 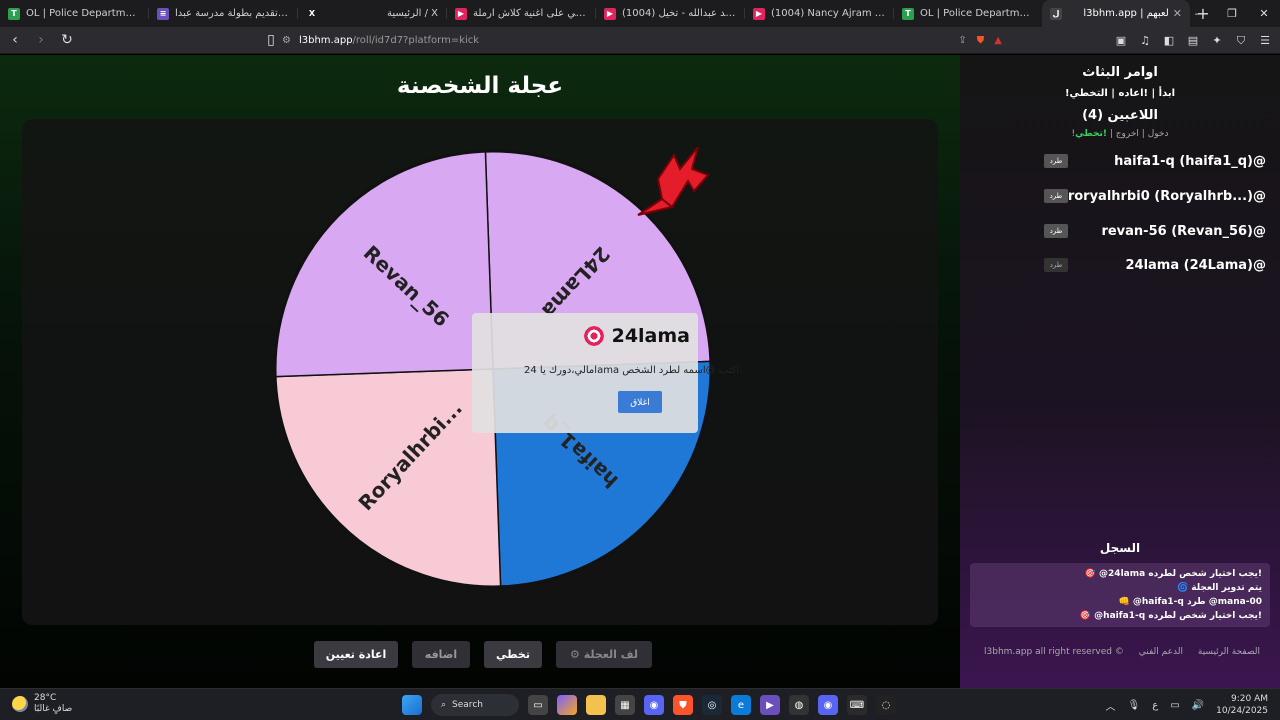 I want to click on players-title: اللاعبين (4), so click(x=1120, y=115).